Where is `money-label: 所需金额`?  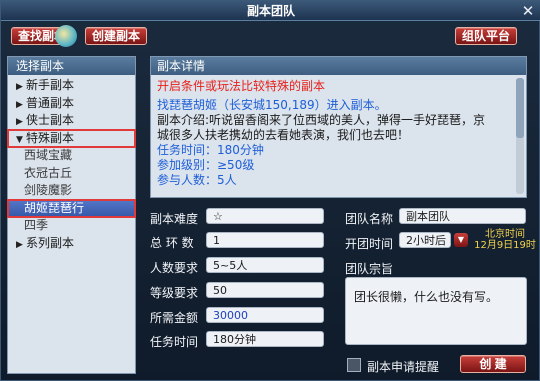 money-label: 所需金额 is located at coordinates (174, 318).